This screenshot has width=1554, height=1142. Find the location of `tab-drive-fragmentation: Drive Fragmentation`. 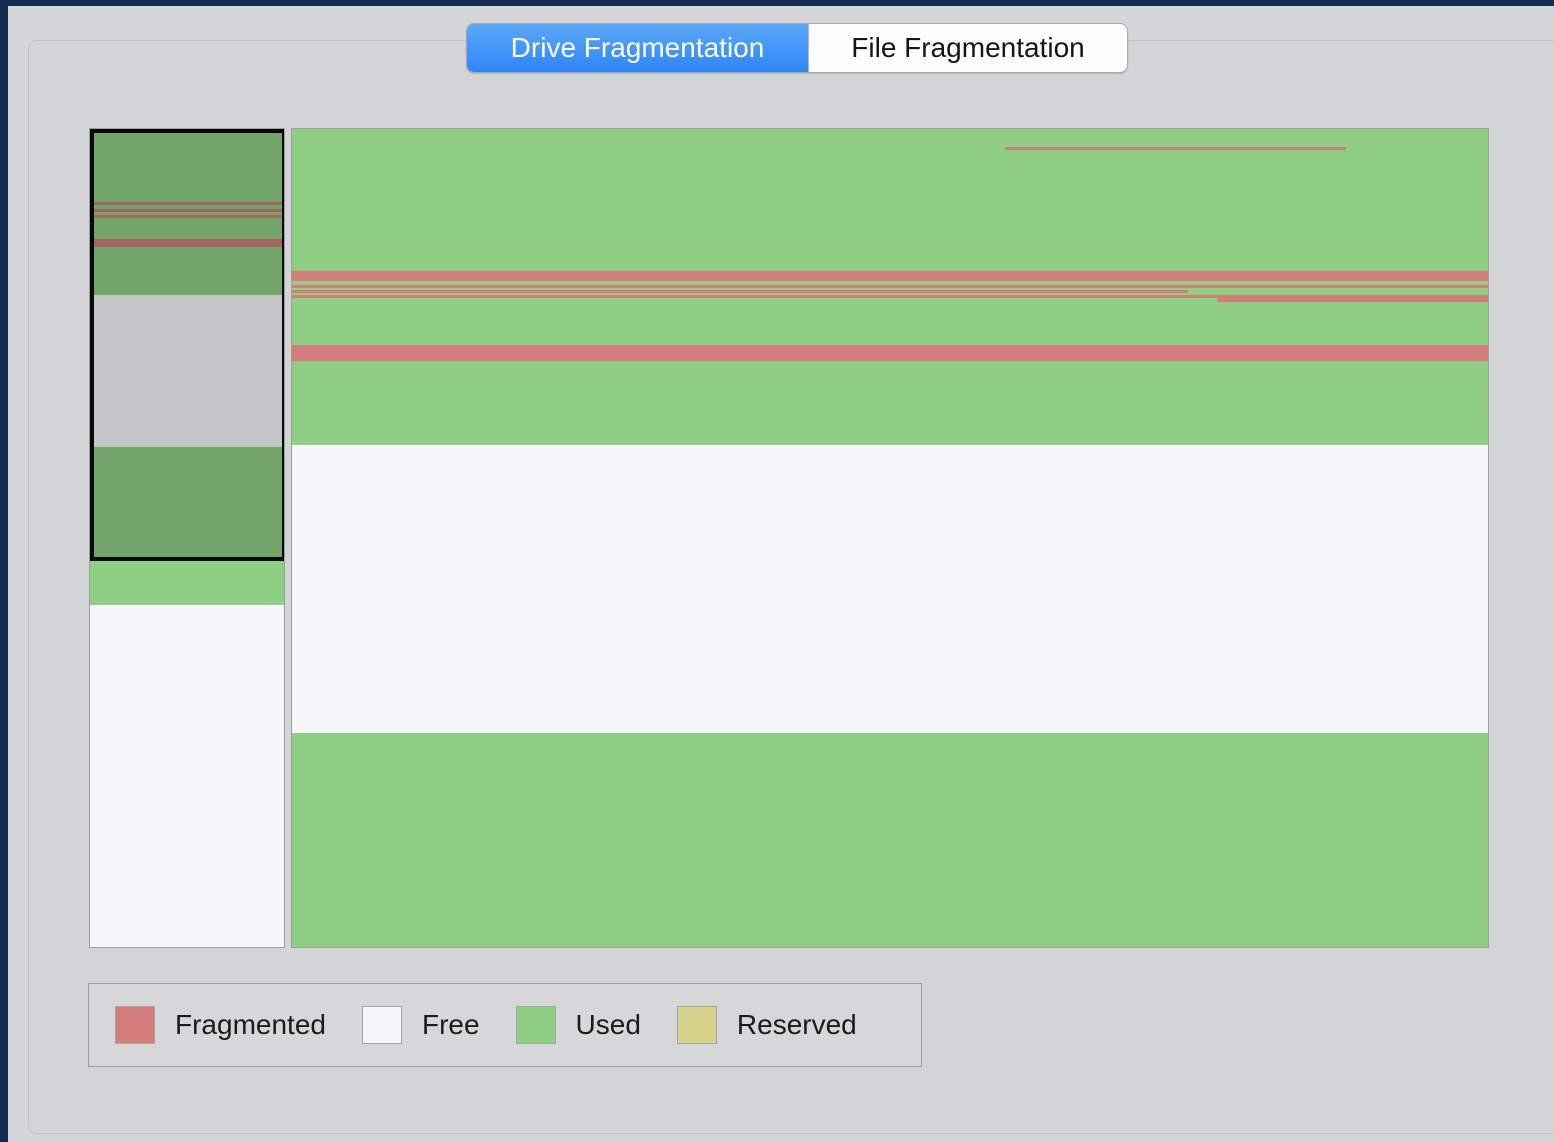

tab-drive-fragmentation: Drive Fragmentation is located at coordinates (637, 48).